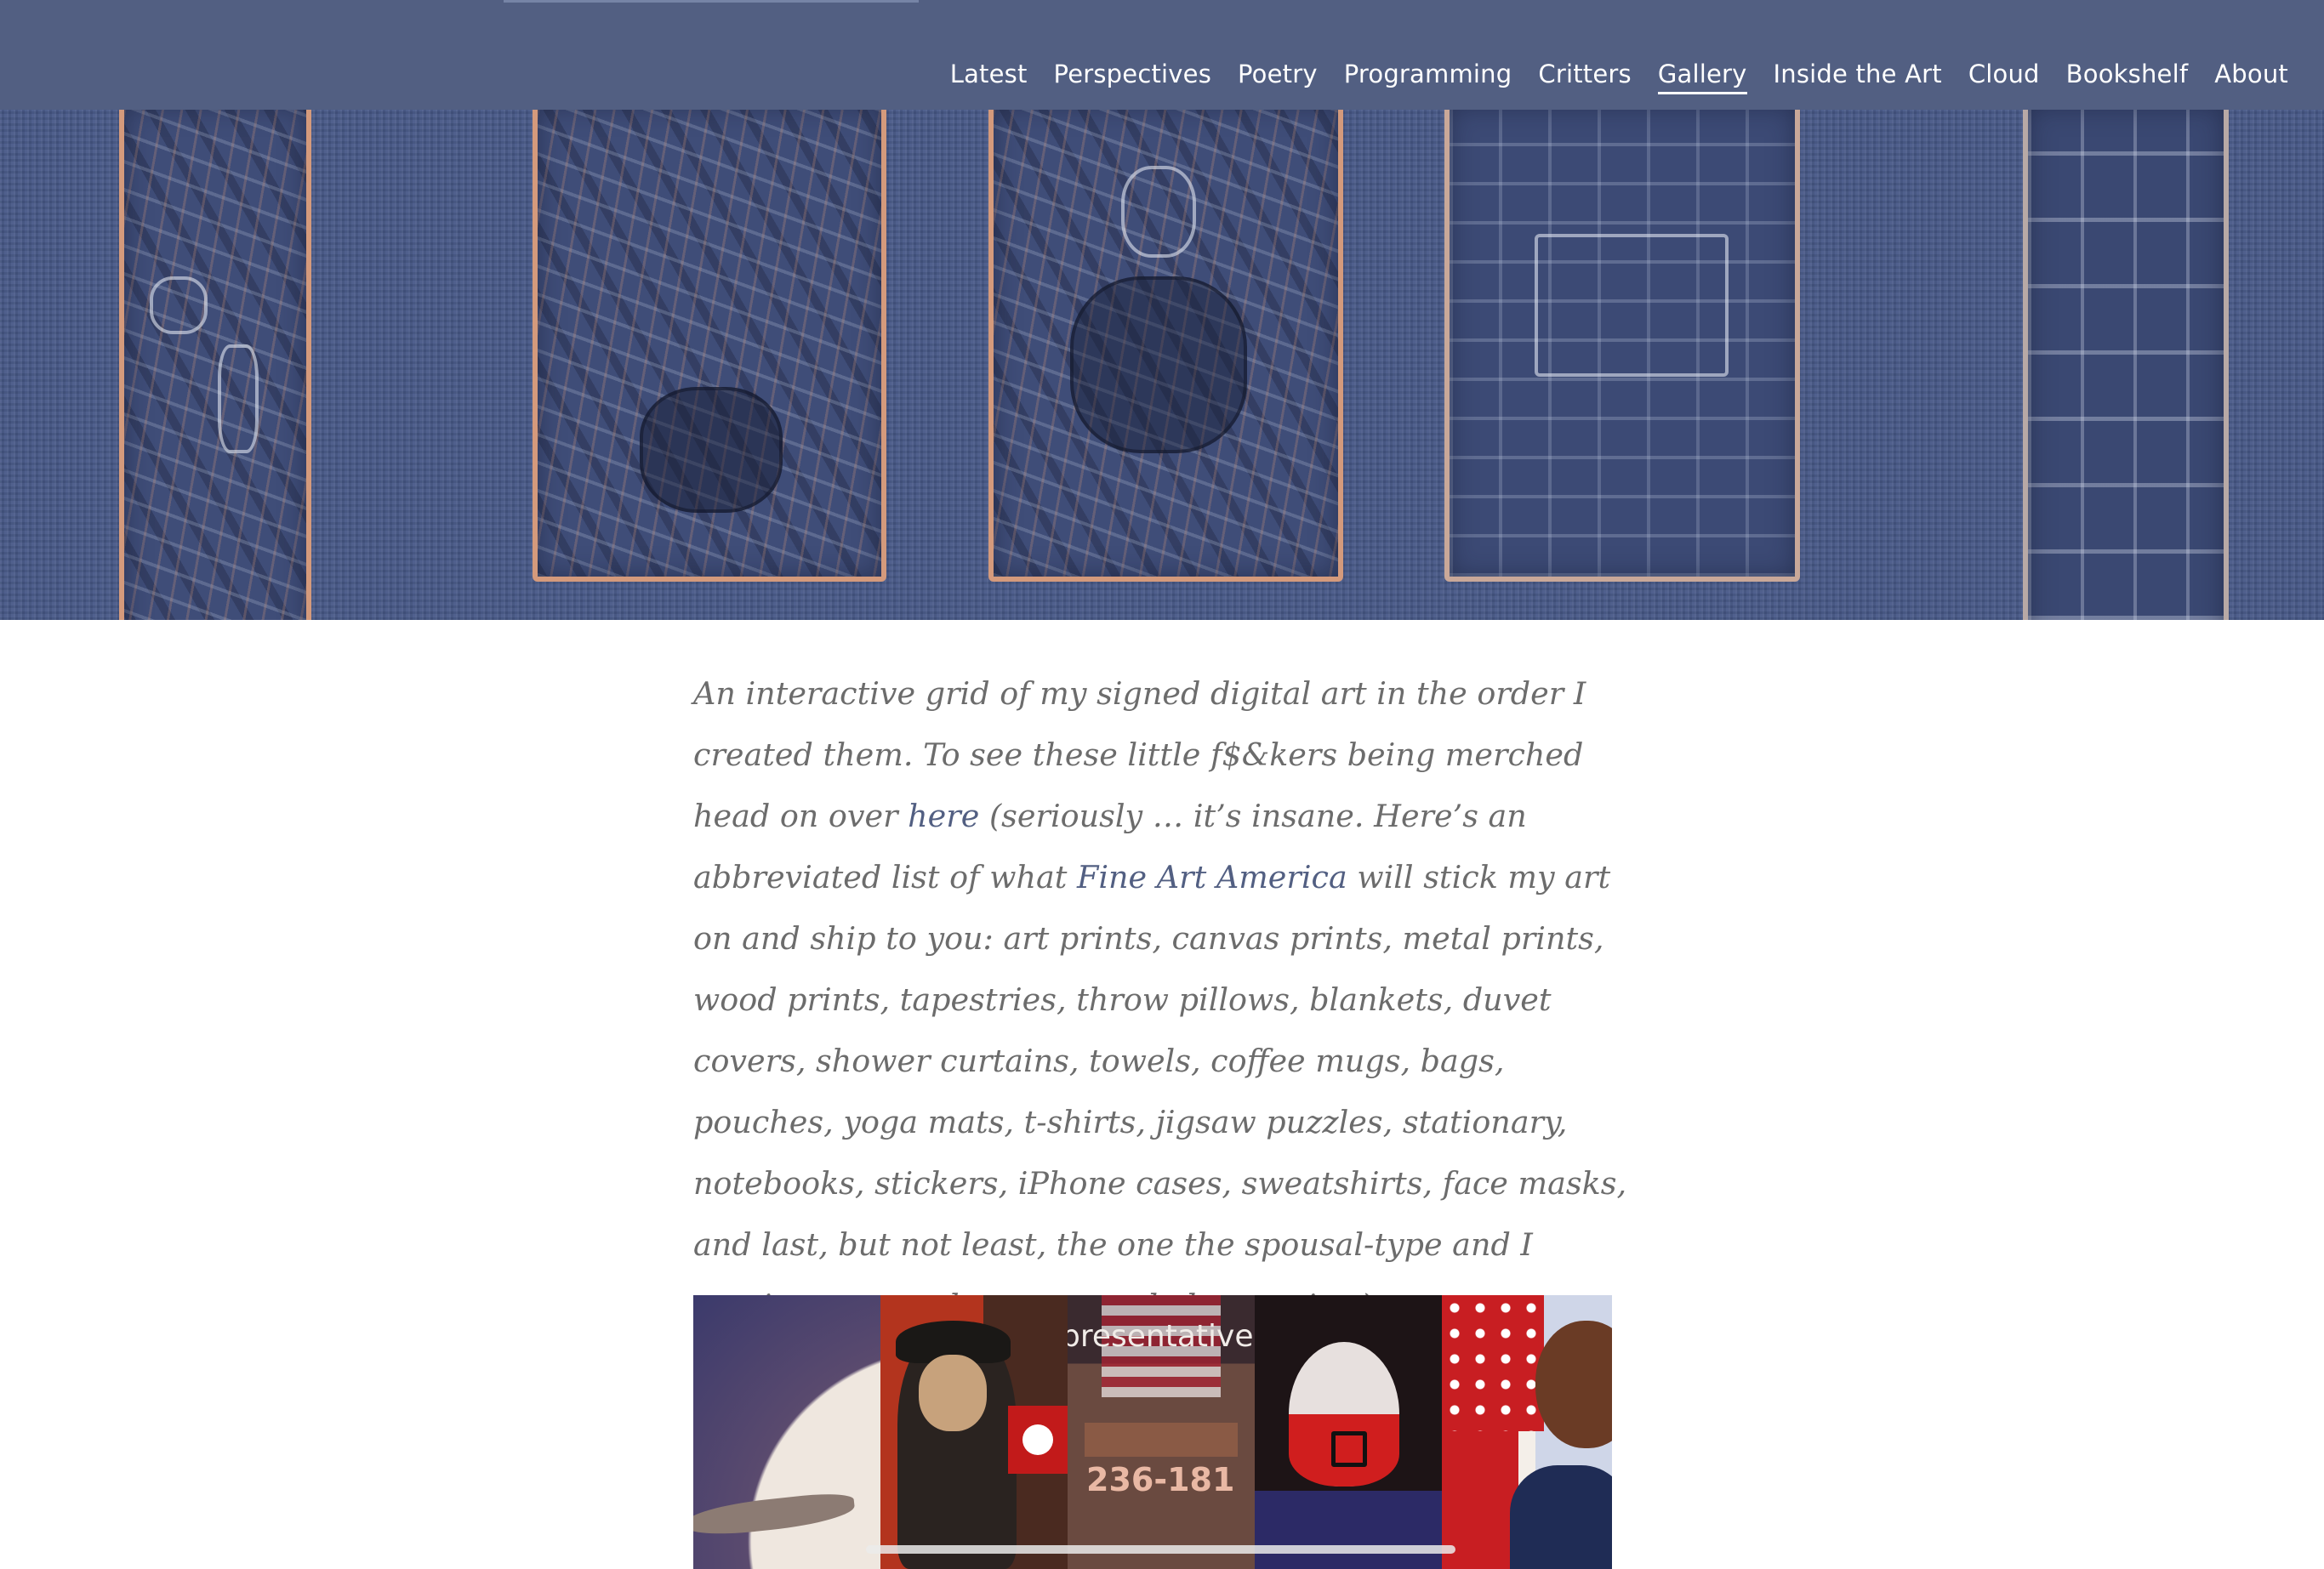  Describe the element at coordinates (1584, 77) in the screenshot. I see `nav-critters: Critters` at that location.